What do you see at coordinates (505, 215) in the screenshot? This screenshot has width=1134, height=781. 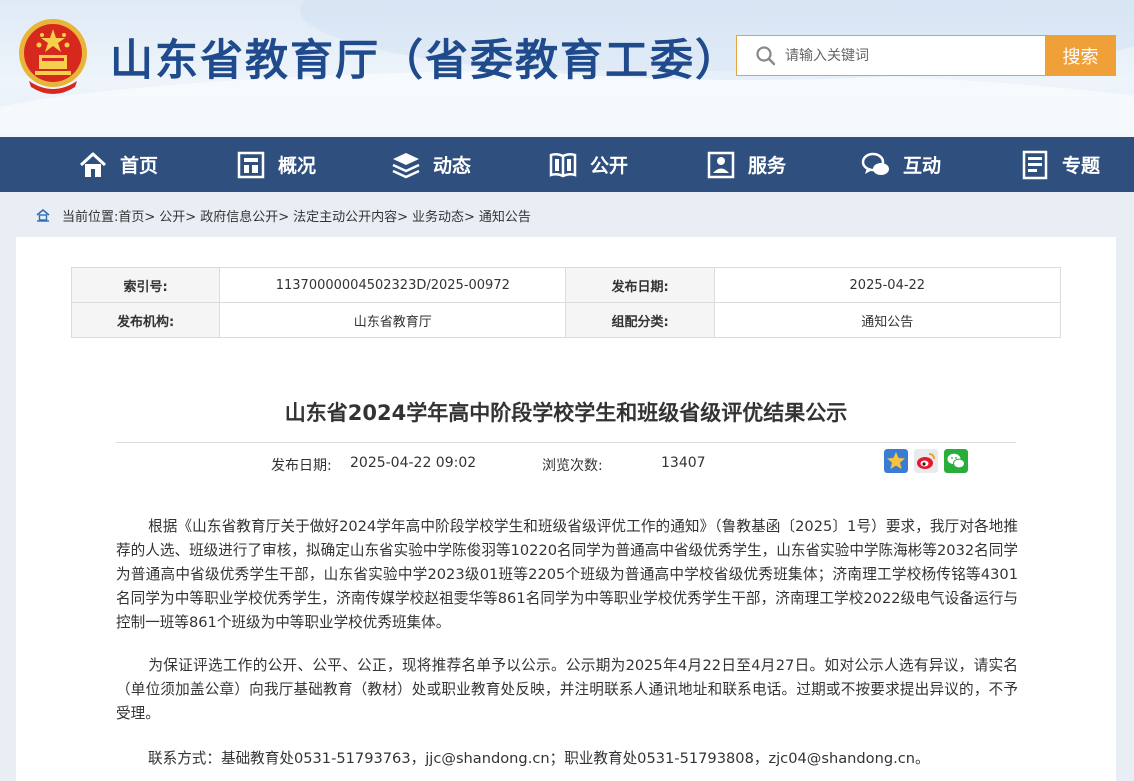 I see `breadcrumb-link-notices: 通知公告` at bounding box center [505, 215].